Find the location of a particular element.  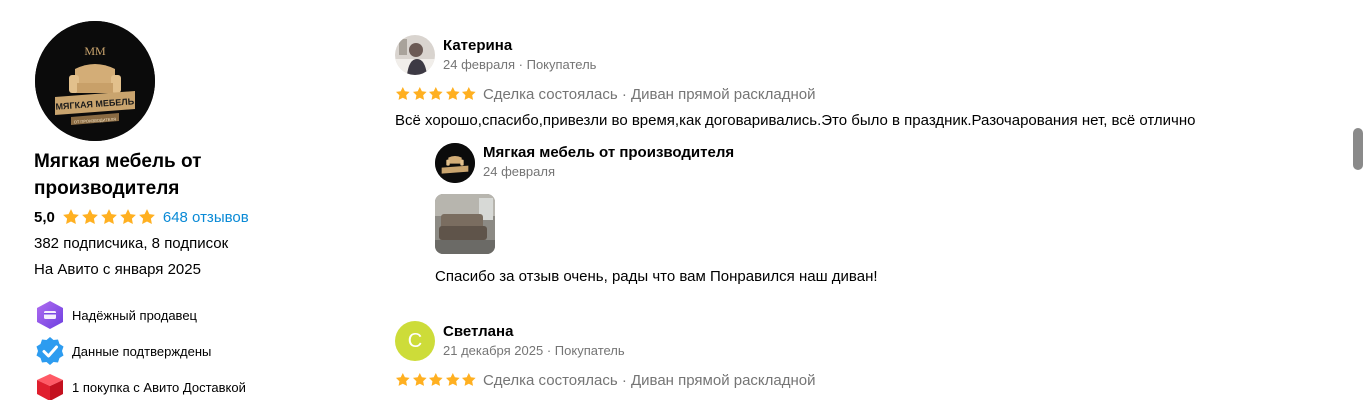

sofa-photo-icon is located at coordinates (465, 224).